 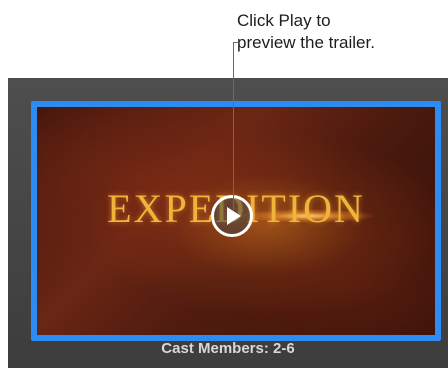 I want to click on callout-line-2: preview the trailer., so click(x=306, y=42).